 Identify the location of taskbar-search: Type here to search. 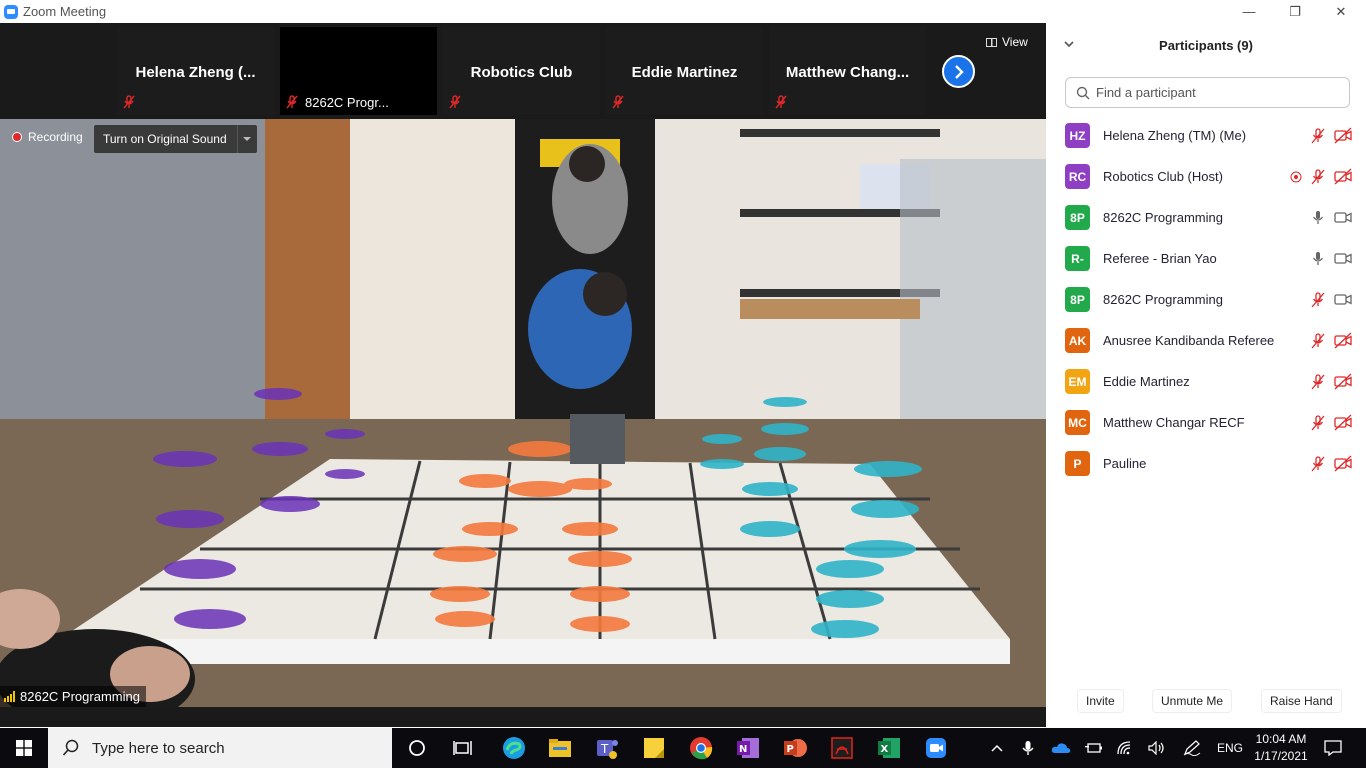
(220, 748).